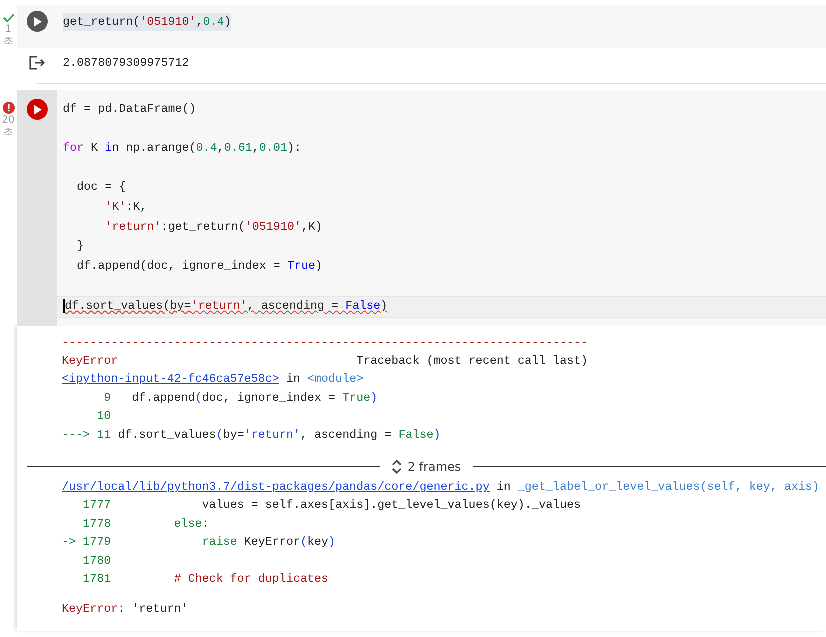 The width and height of the screenshot is (826, 637). Describe the element at coordinates (441, 26) in the screenshot. I see `code-editor: get_return('051910',0.4)` at that location.